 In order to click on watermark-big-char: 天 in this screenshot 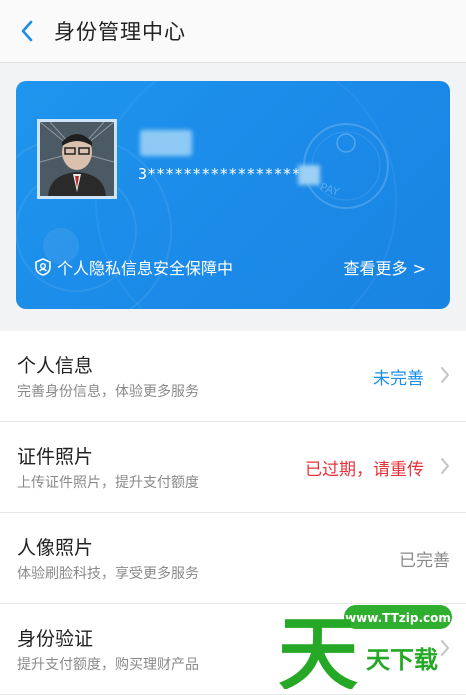, I will do `click(318, 648)`.